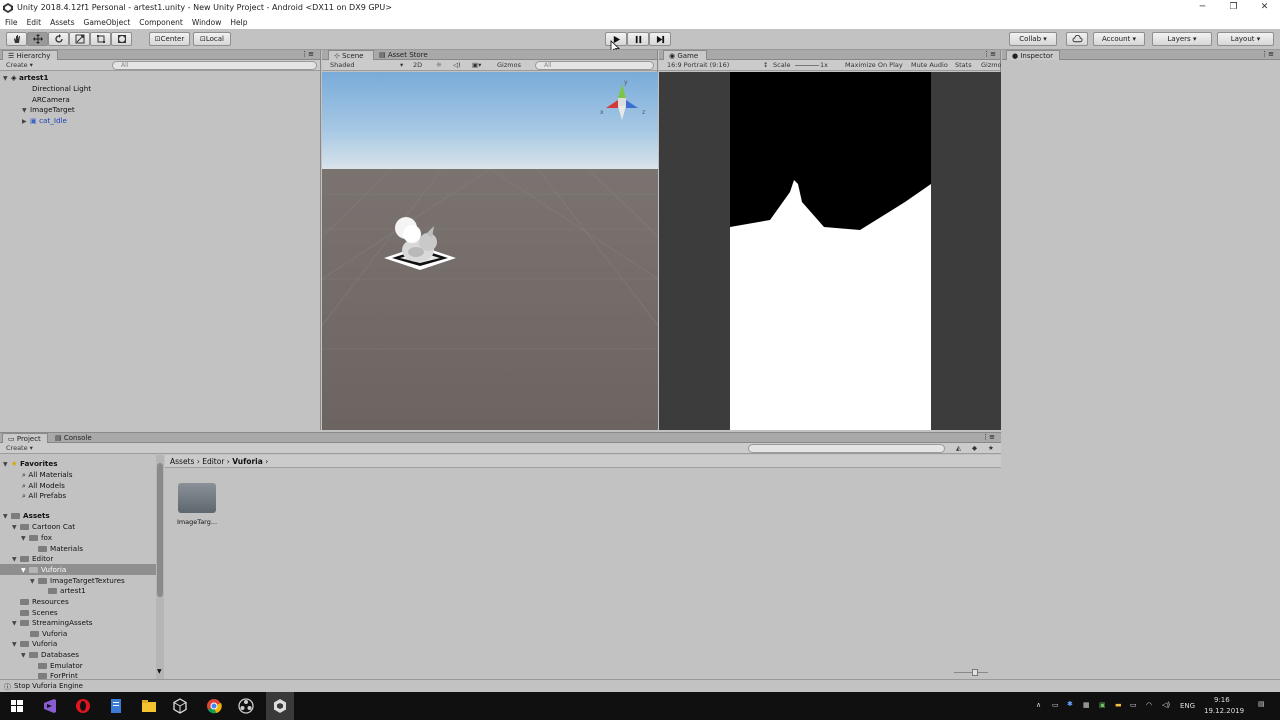  Describe the element at coordinates (11, 22) in the screenshot. I see `menu-file: File` at that location.